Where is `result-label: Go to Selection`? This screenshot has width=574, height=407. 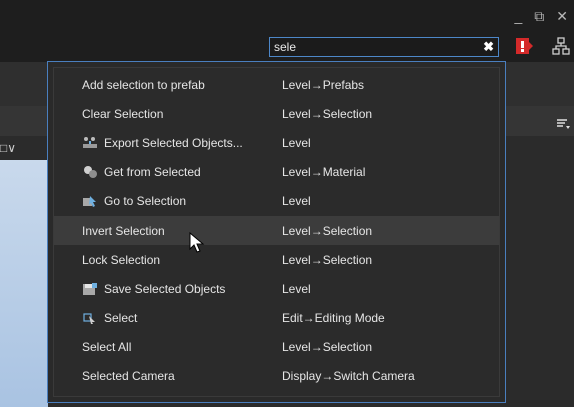 result-label: Go to Selection is located at coordinates (145, 201).